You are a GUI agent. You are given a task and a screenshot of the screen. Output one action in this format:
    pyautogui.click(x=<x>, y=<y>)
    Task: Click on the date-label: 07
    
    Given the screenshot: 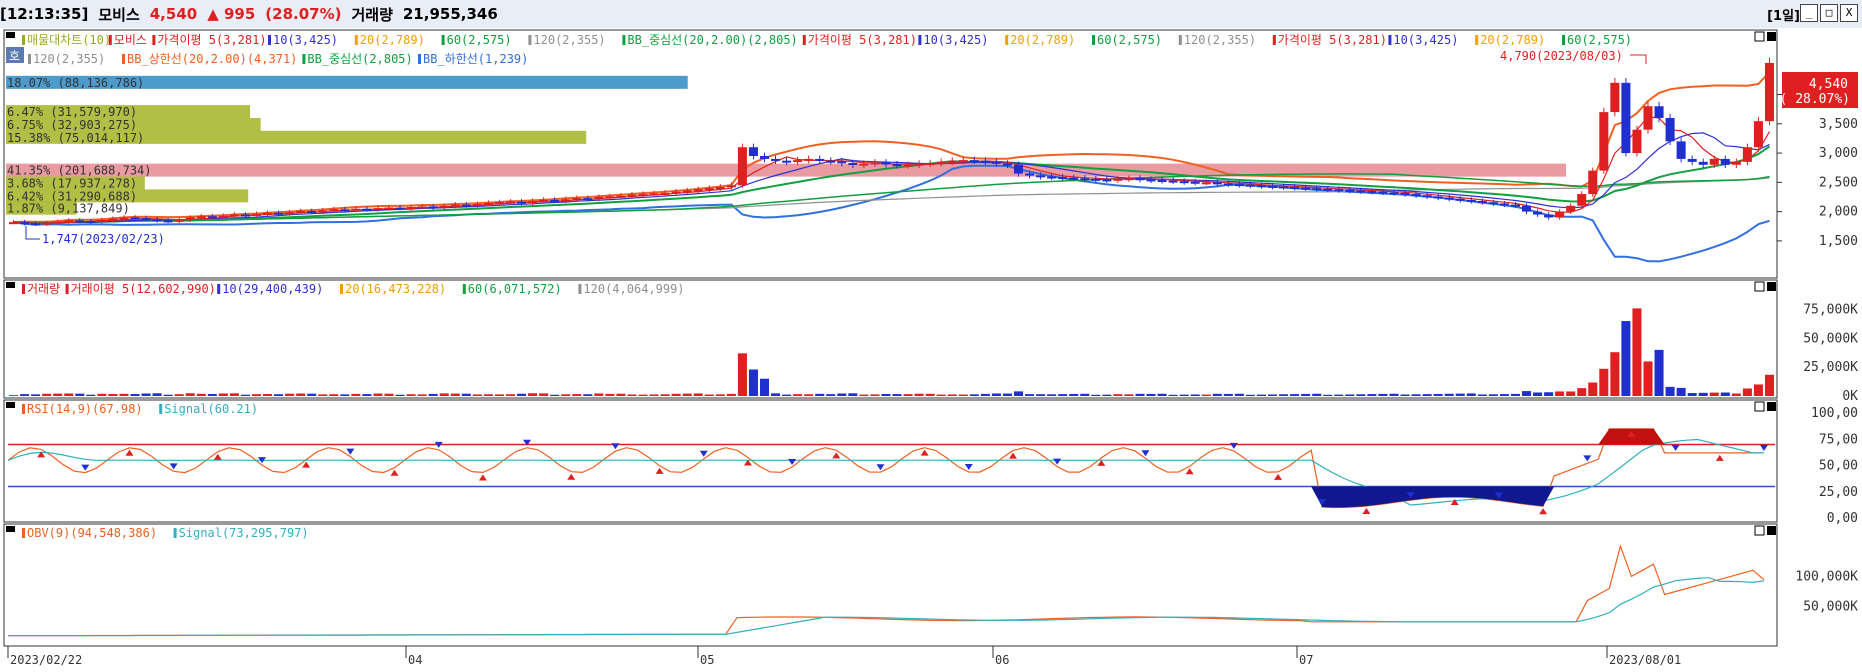 What is the action you would take?
    pyautogui.click(x=1306, y=660)
    